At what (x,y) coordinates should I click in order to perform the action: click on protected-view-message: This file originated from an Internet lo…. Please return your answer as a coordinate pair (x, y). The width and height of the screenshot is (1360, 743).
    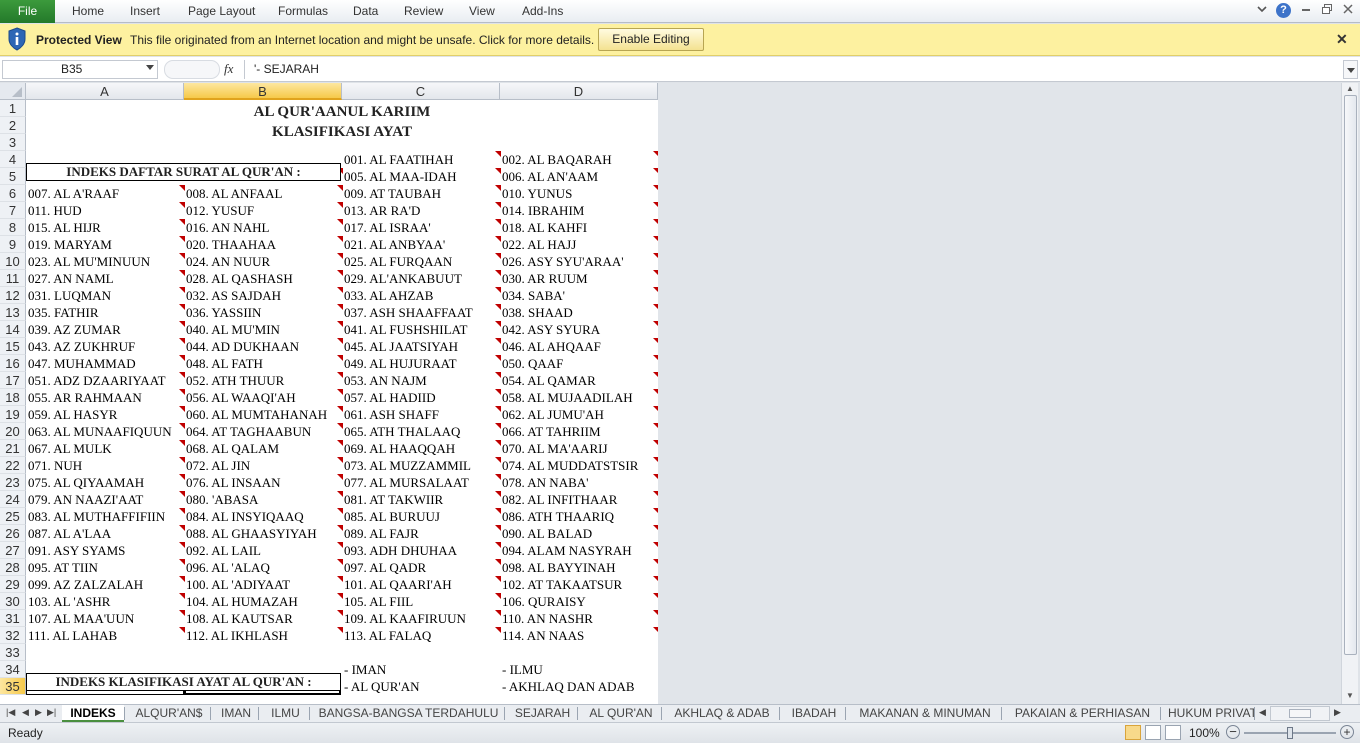
    Looking at the image, I should click on (362, 40).